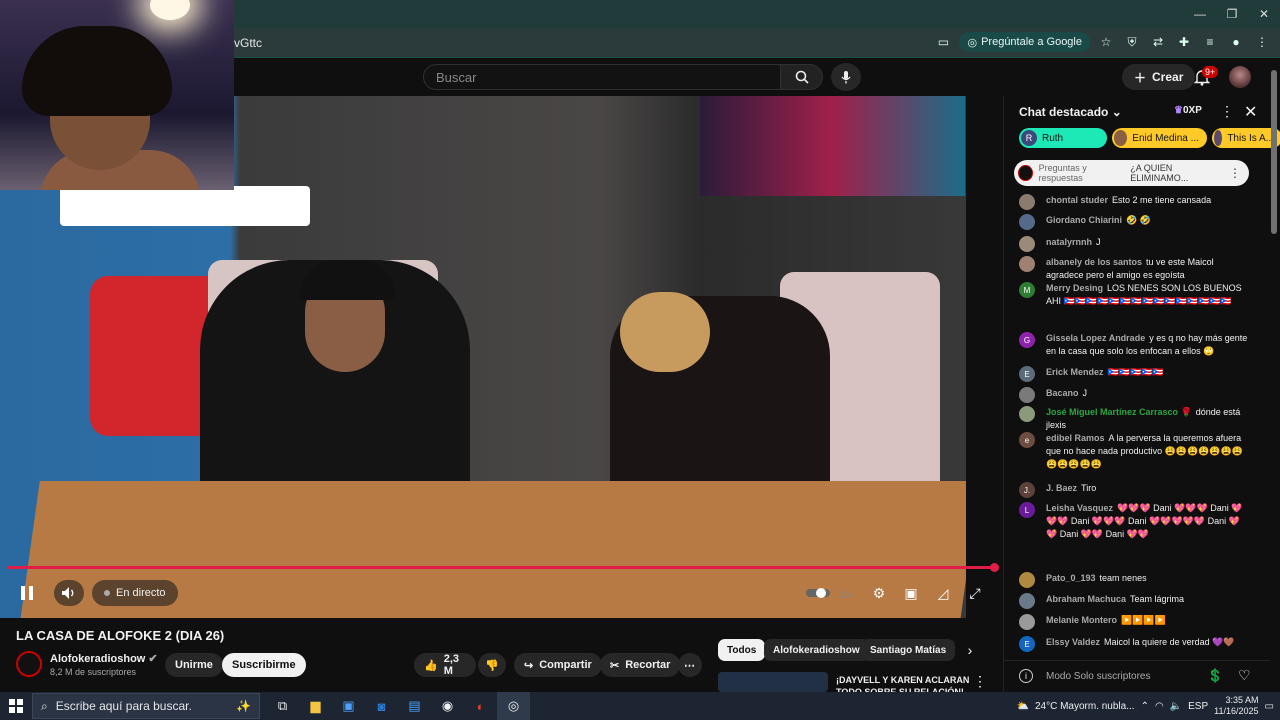 The height and width of the screenshot is (720, 1280). What do you see at coordinates (1027, 644) in the screenshot?
I see `chat-avatar: E` at bounding box center [1027, 644].